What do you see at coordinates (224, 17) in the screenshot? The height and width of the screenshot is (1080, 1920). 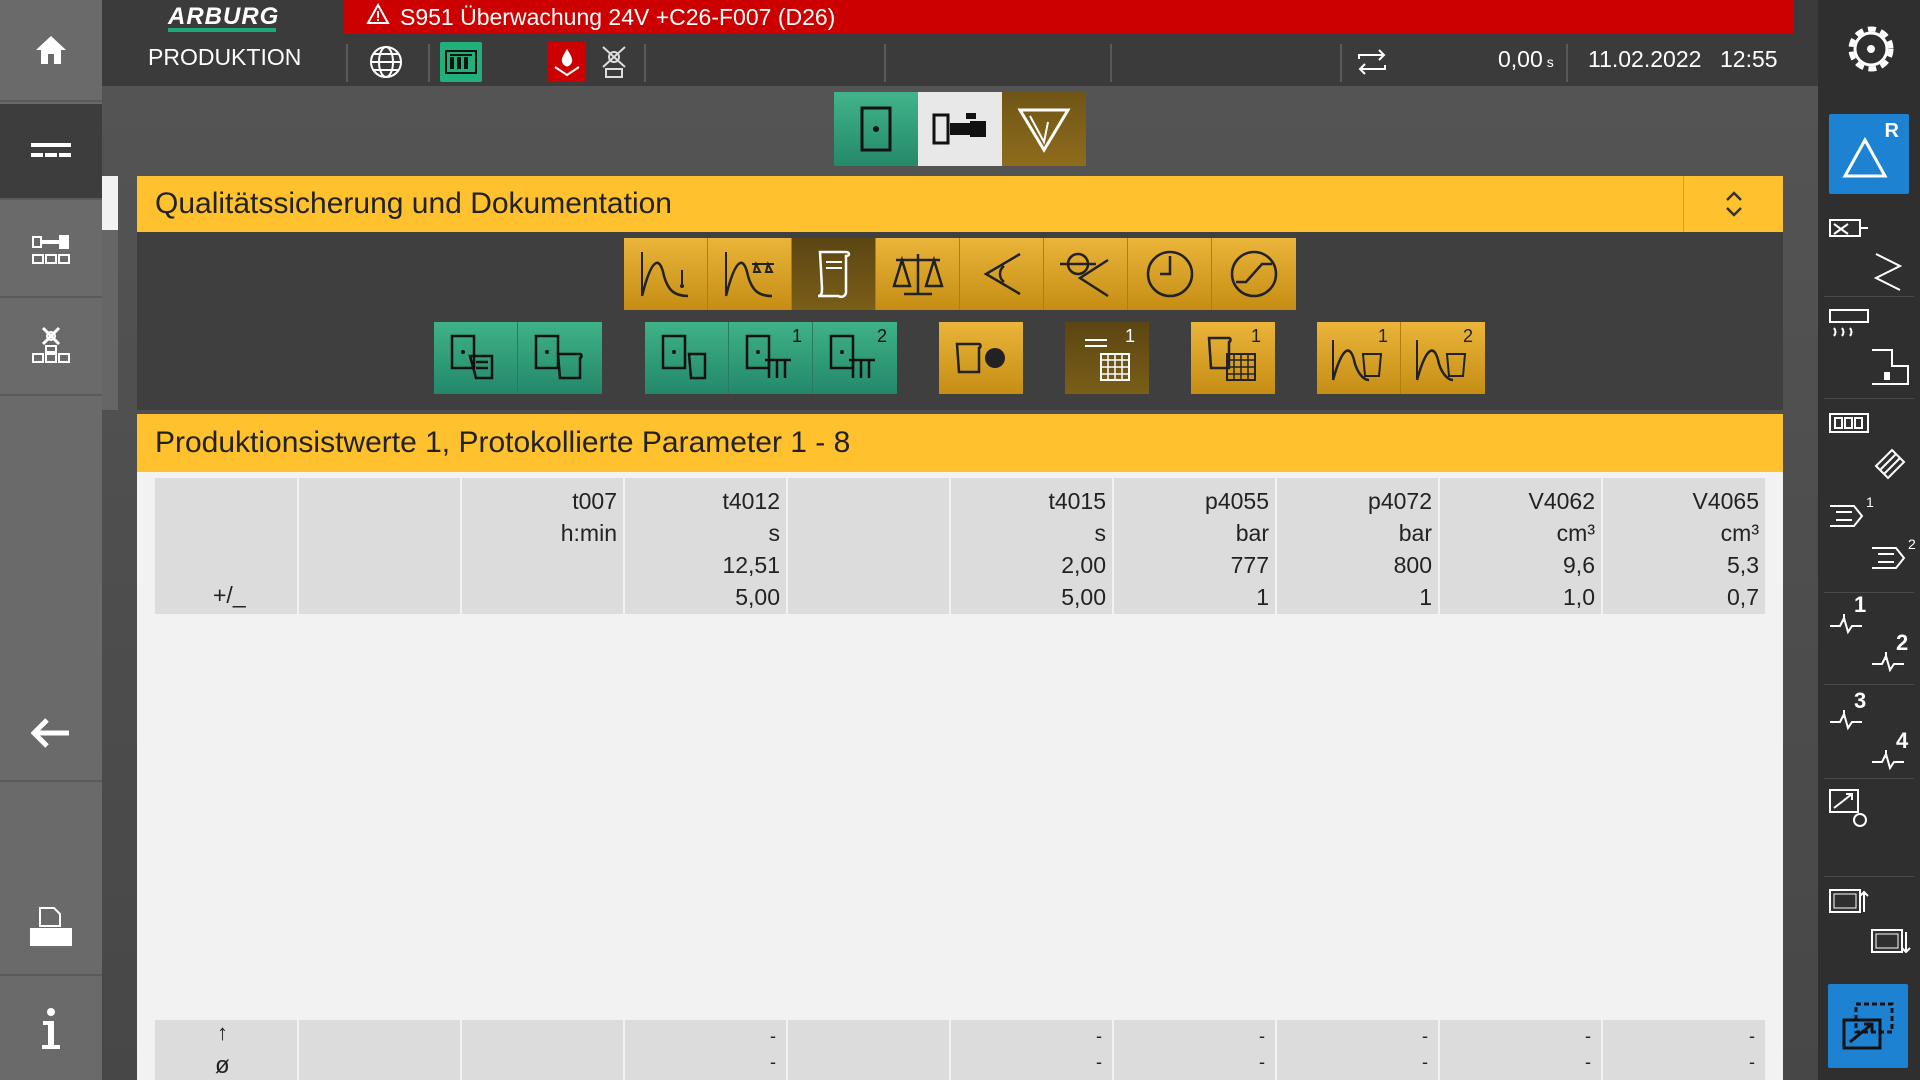 I see `arburg-logo: ARBURG` at bounding box center [224, 17].